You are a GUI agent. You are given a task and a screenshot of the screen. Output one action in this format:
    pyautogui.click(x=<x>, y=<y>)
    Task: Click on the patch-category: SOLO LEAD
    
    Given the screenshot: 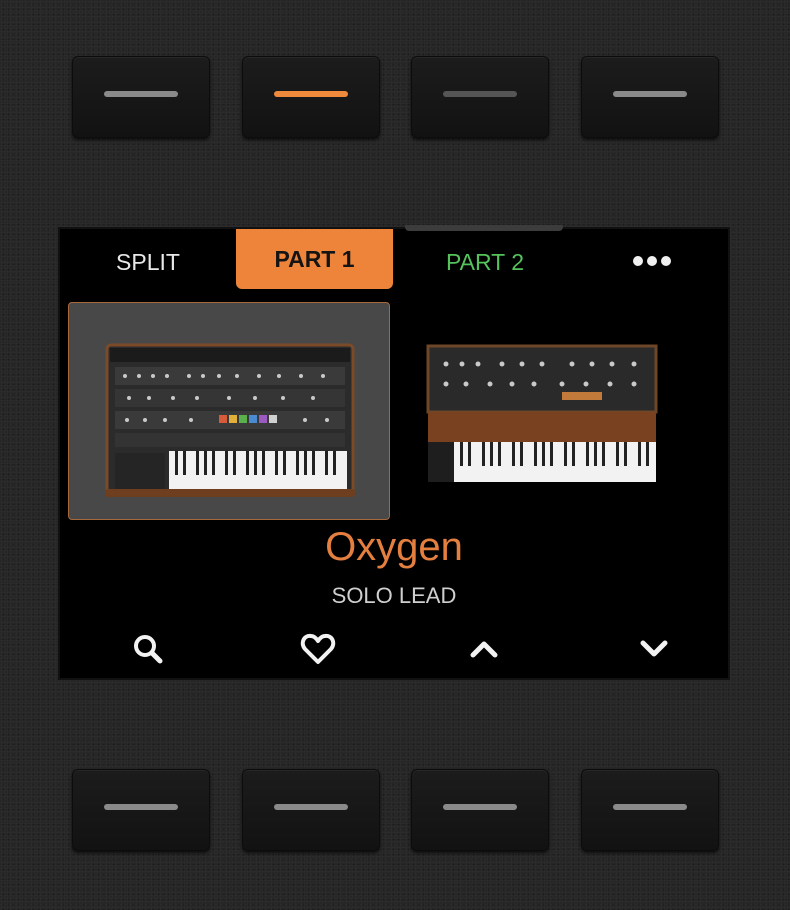 What is the action you would take?
    pyautogui.click(x=394, y=595)
    